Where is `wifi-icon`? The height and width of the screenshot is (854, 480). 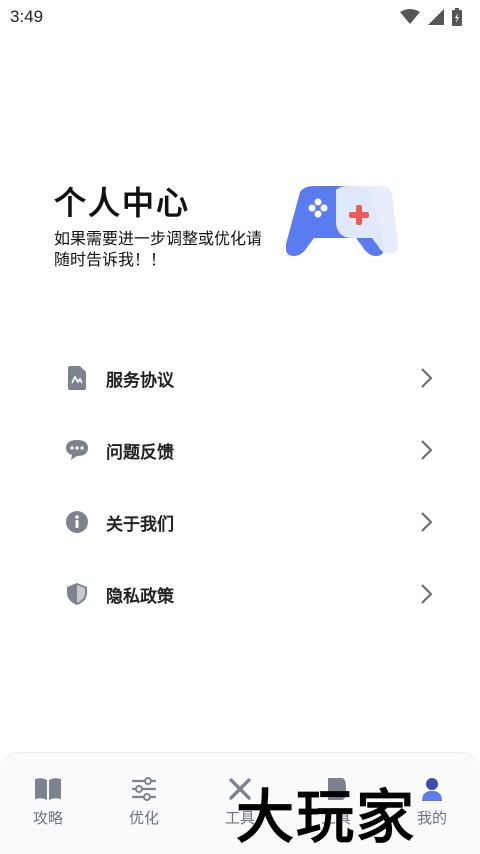 wifi-icon is located at coordinates (410, 16).